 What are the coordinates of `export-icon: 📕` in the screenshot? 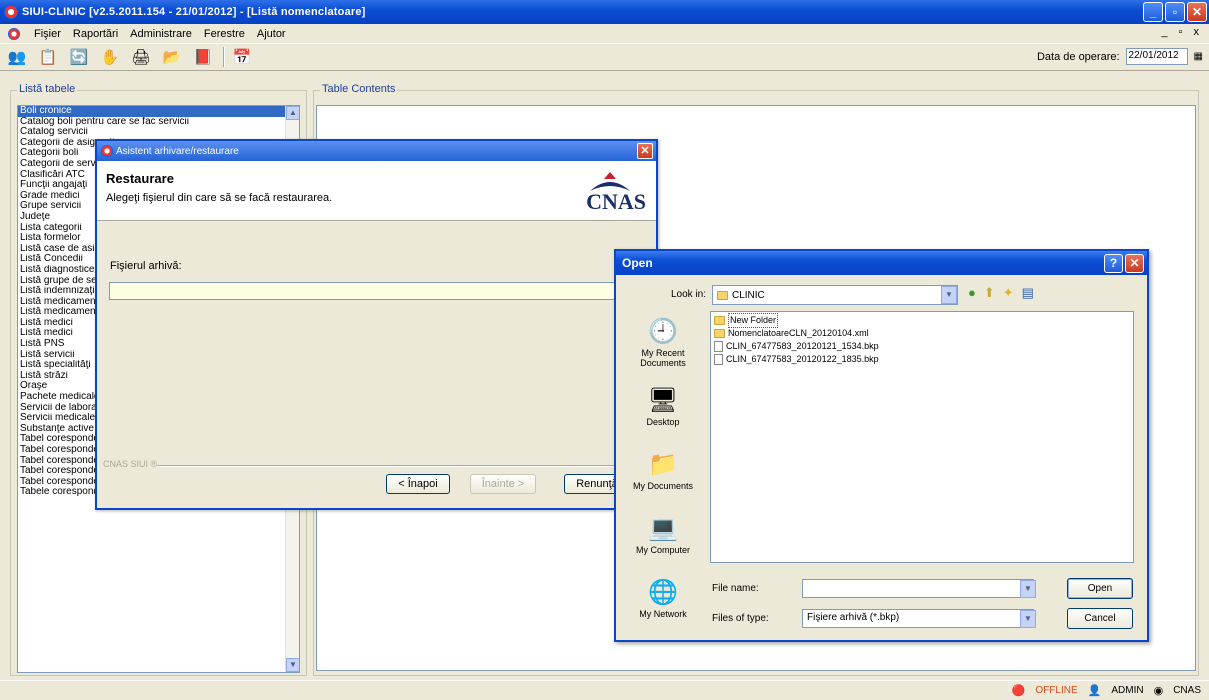 It's located at (203, 57).